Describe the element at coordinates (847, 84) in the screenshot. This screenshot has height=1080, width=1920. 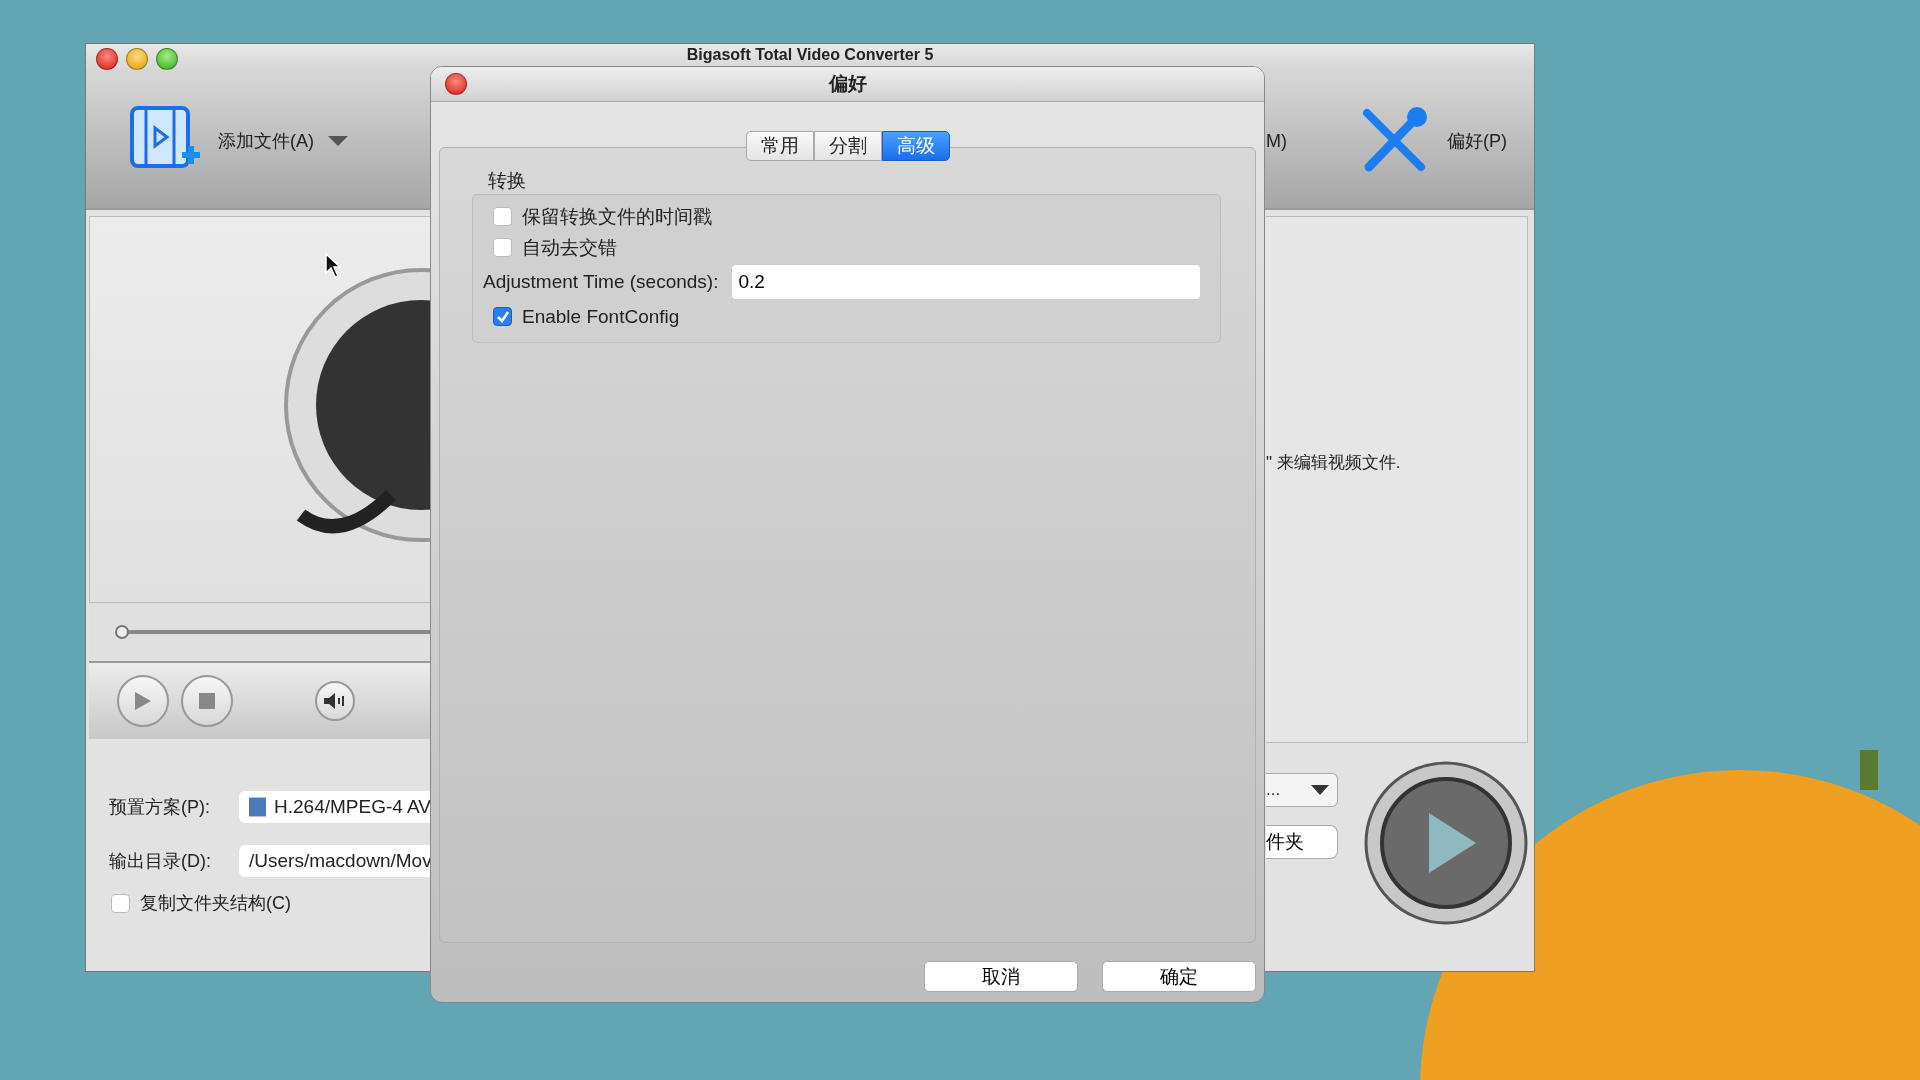
I see `dialog-title: 偏好` at that location.